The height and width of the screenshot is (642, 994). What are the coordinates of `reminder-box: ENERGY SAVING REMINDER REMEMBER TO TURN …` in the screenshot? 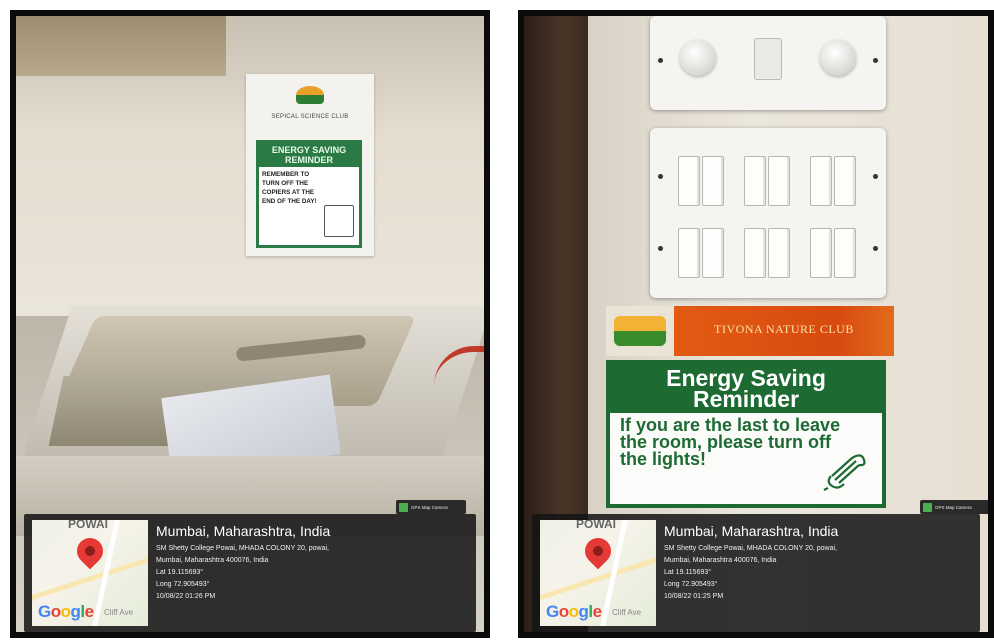 It's located at (309, 194).